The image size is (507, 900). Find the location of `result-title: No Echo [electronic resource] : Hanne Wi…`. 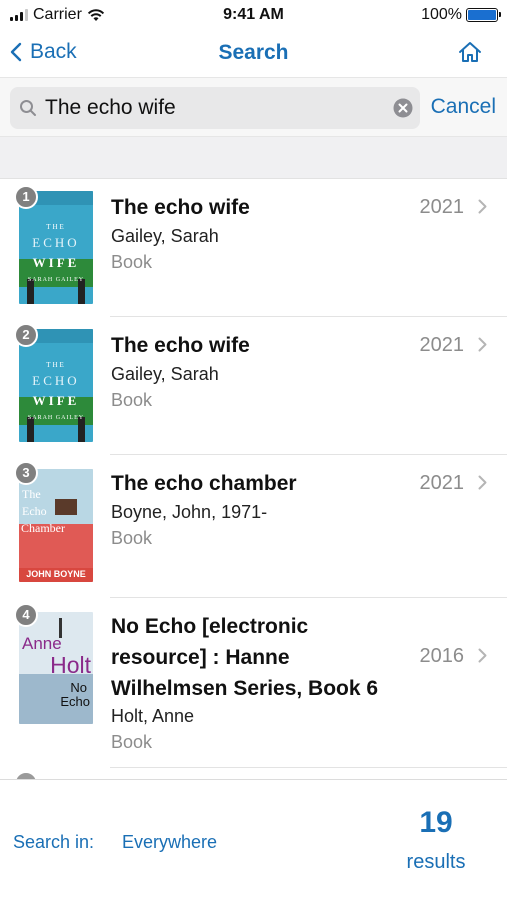

result-title: No Echo [electronic resource] : Hanne Wi… is located at coordinates (245, 657).